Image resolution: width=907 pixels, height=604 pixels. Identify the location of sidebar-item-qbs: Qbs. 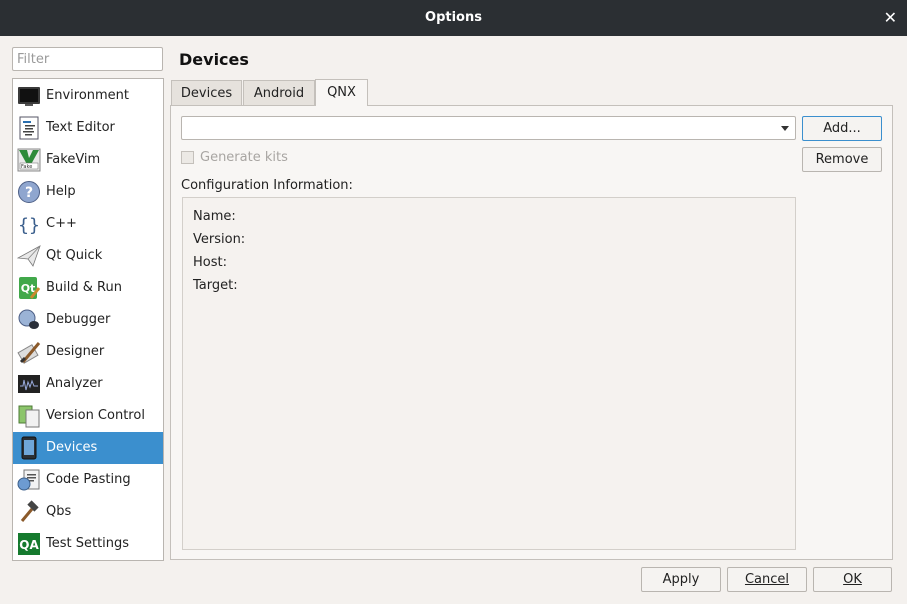
(88, 512).